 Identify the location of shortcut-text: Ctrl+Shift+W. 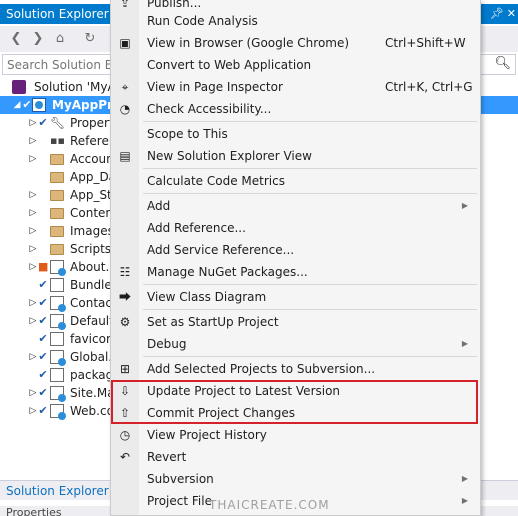
(425, 43).